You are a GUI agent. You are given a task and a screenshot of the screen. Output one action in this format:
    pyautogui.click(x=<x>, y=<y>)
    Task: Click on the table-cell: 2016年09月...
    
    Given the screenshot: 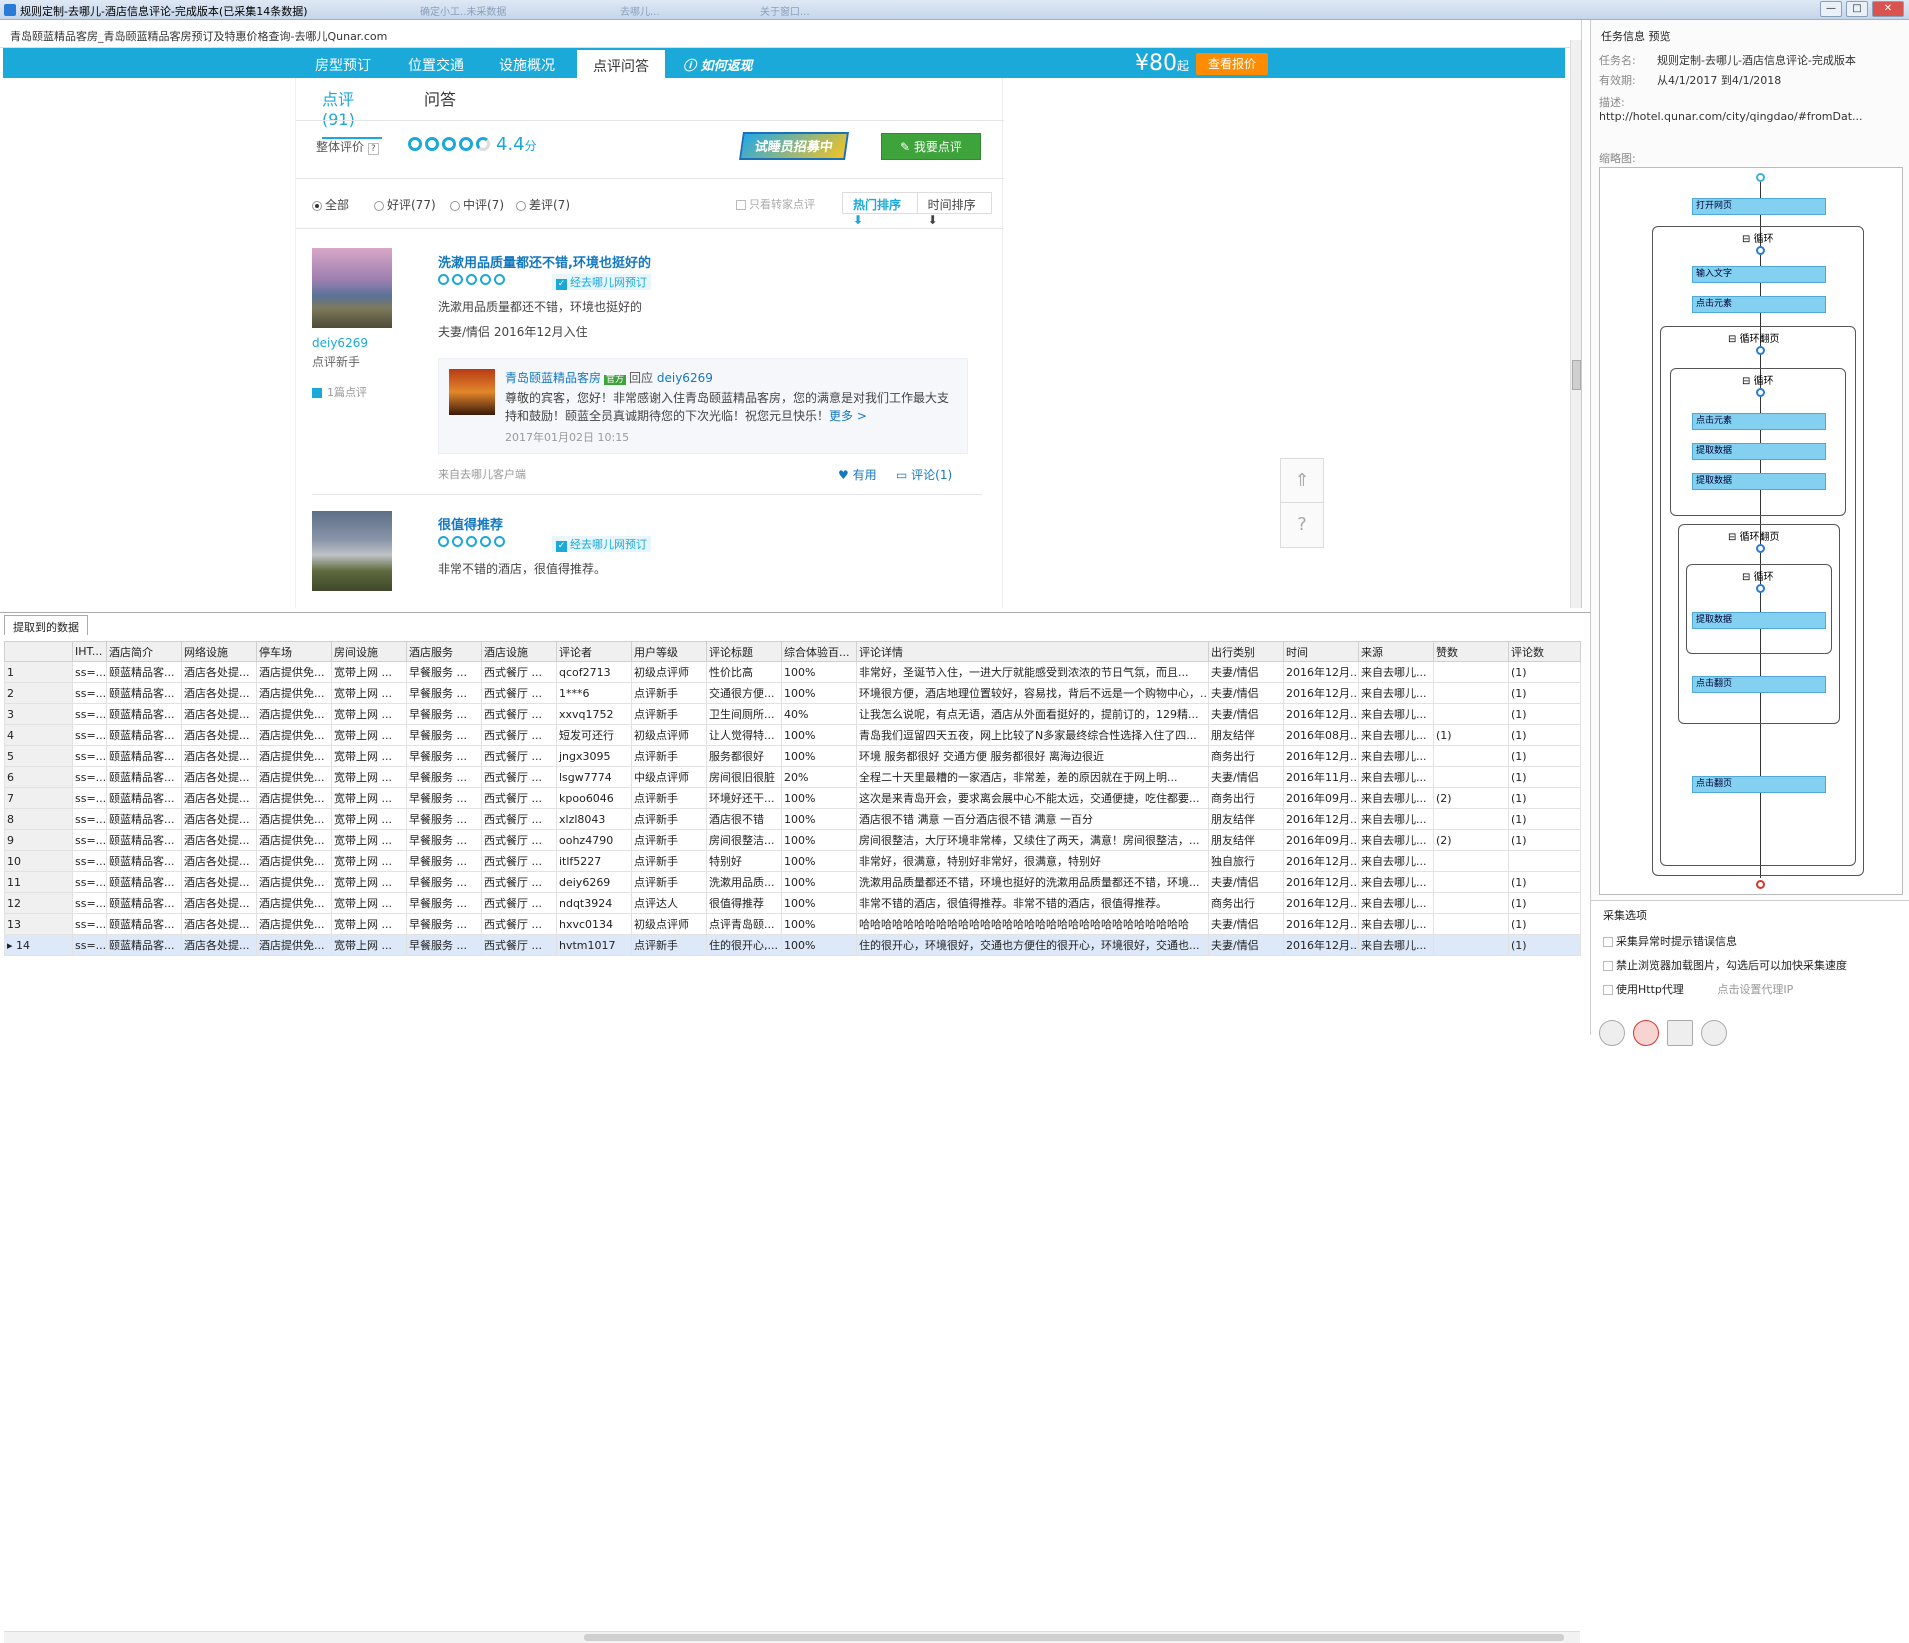 What is the action you would take?
    pyautogui.click(x=1321, y=840)
    